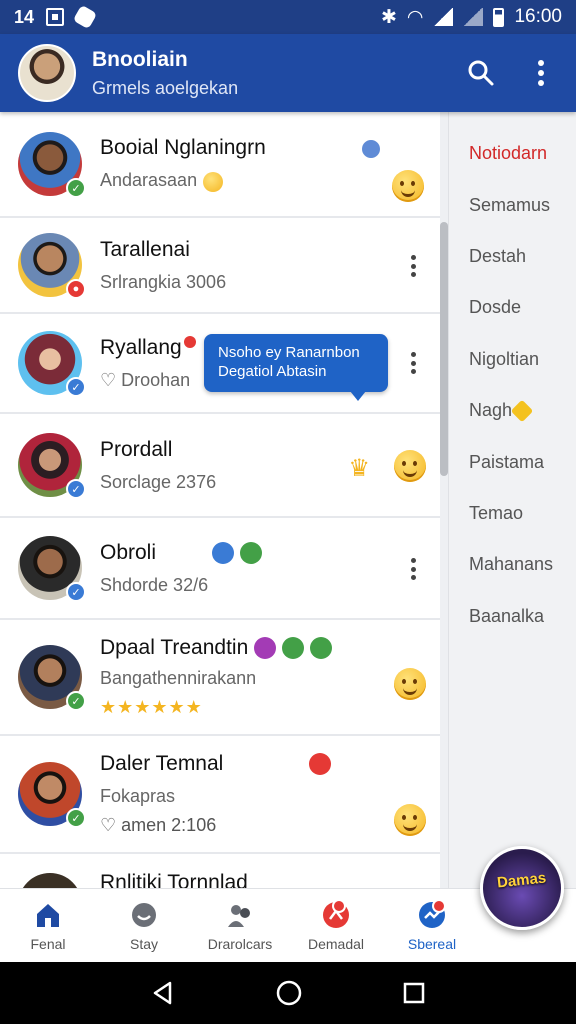  I want to click on nav-item-messenger: Sbereal, so click(432, 925).